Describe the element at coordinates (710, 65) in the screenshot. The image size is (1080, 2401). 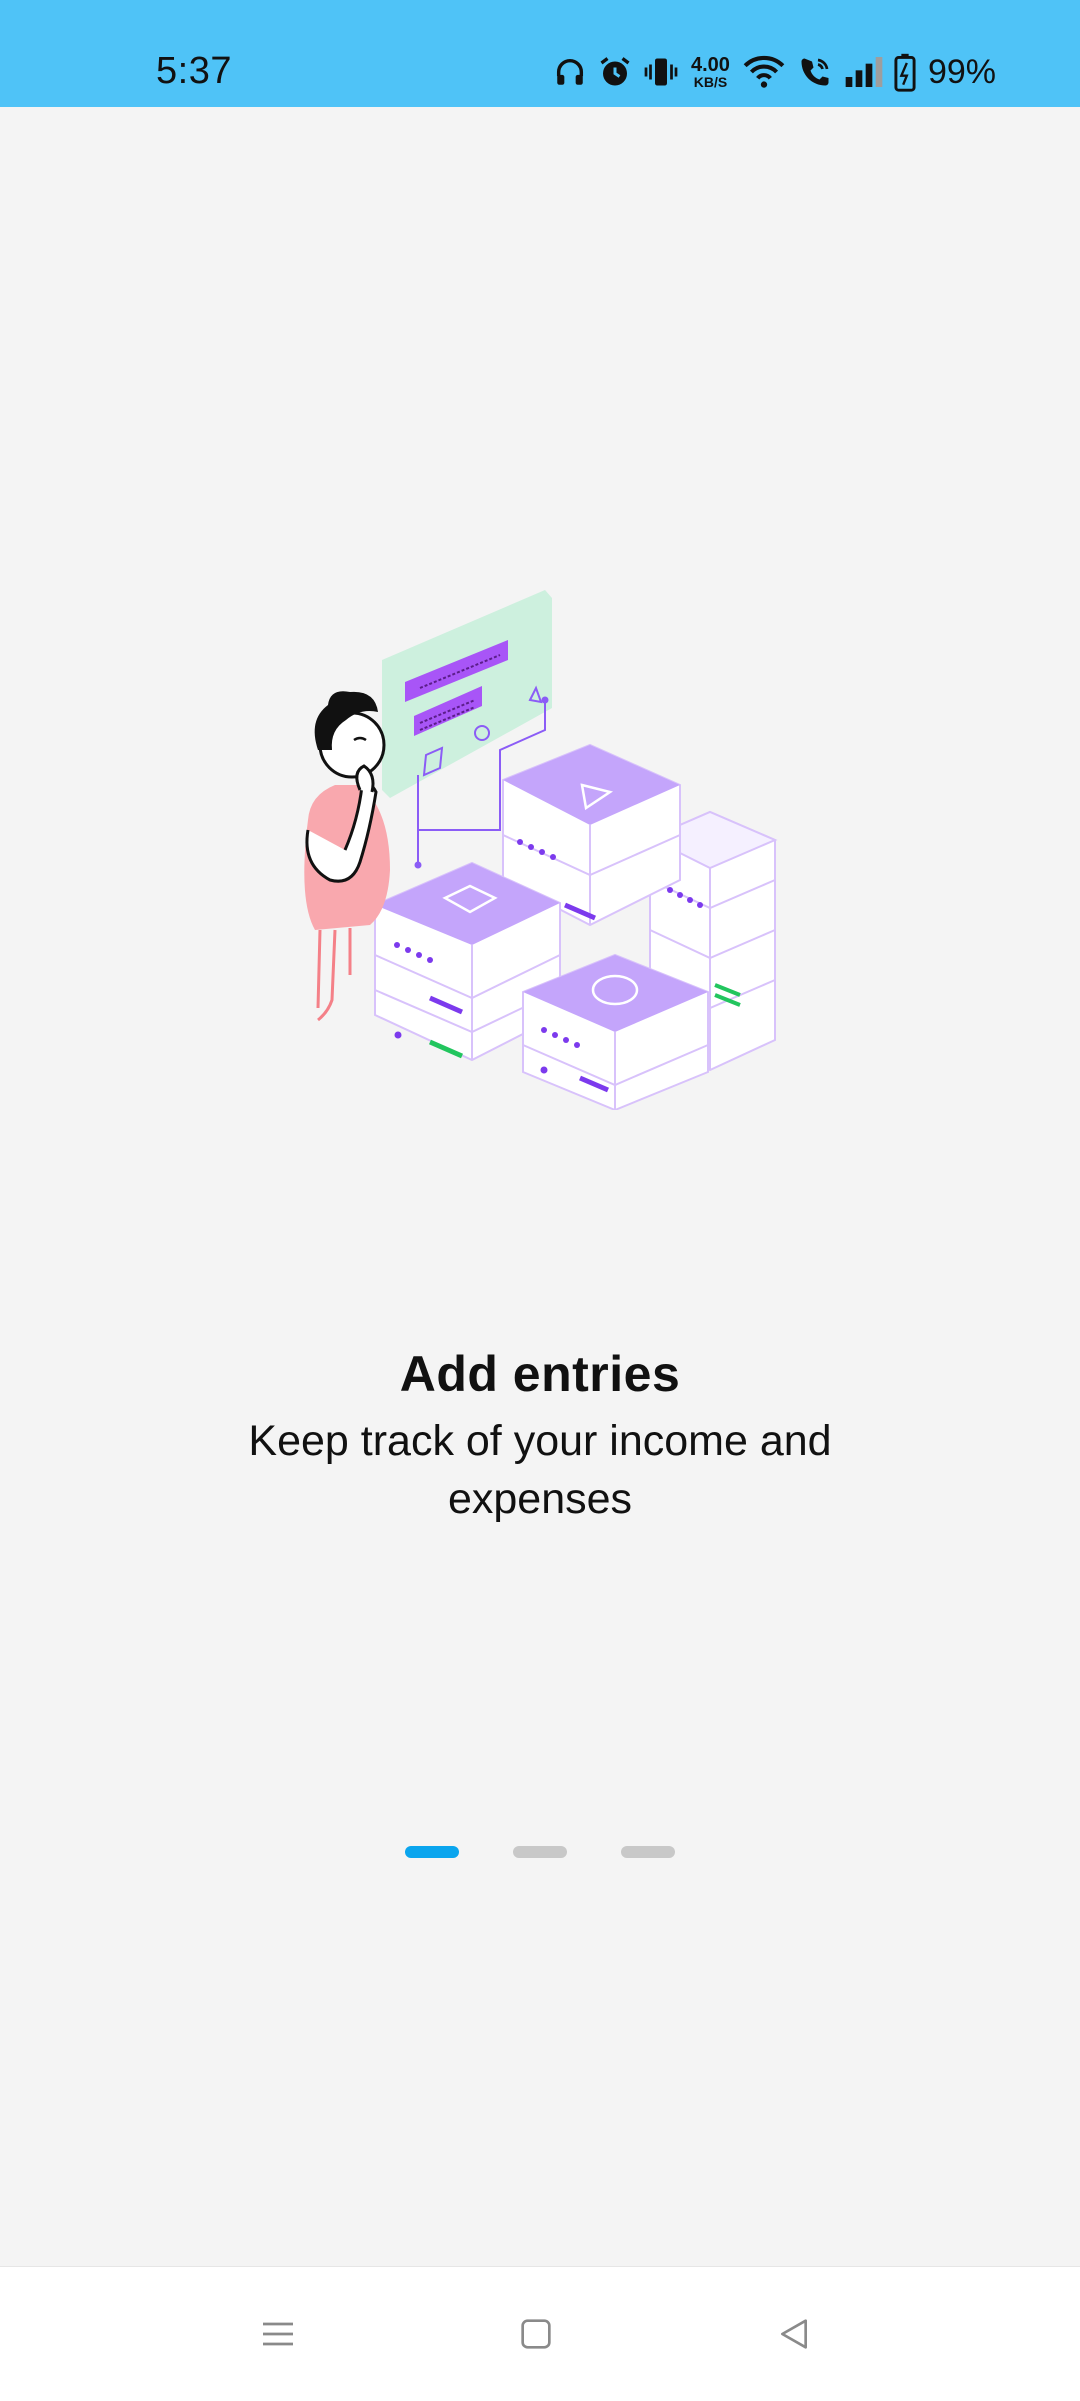
I see `network-speed-value: 4.00` at that location.